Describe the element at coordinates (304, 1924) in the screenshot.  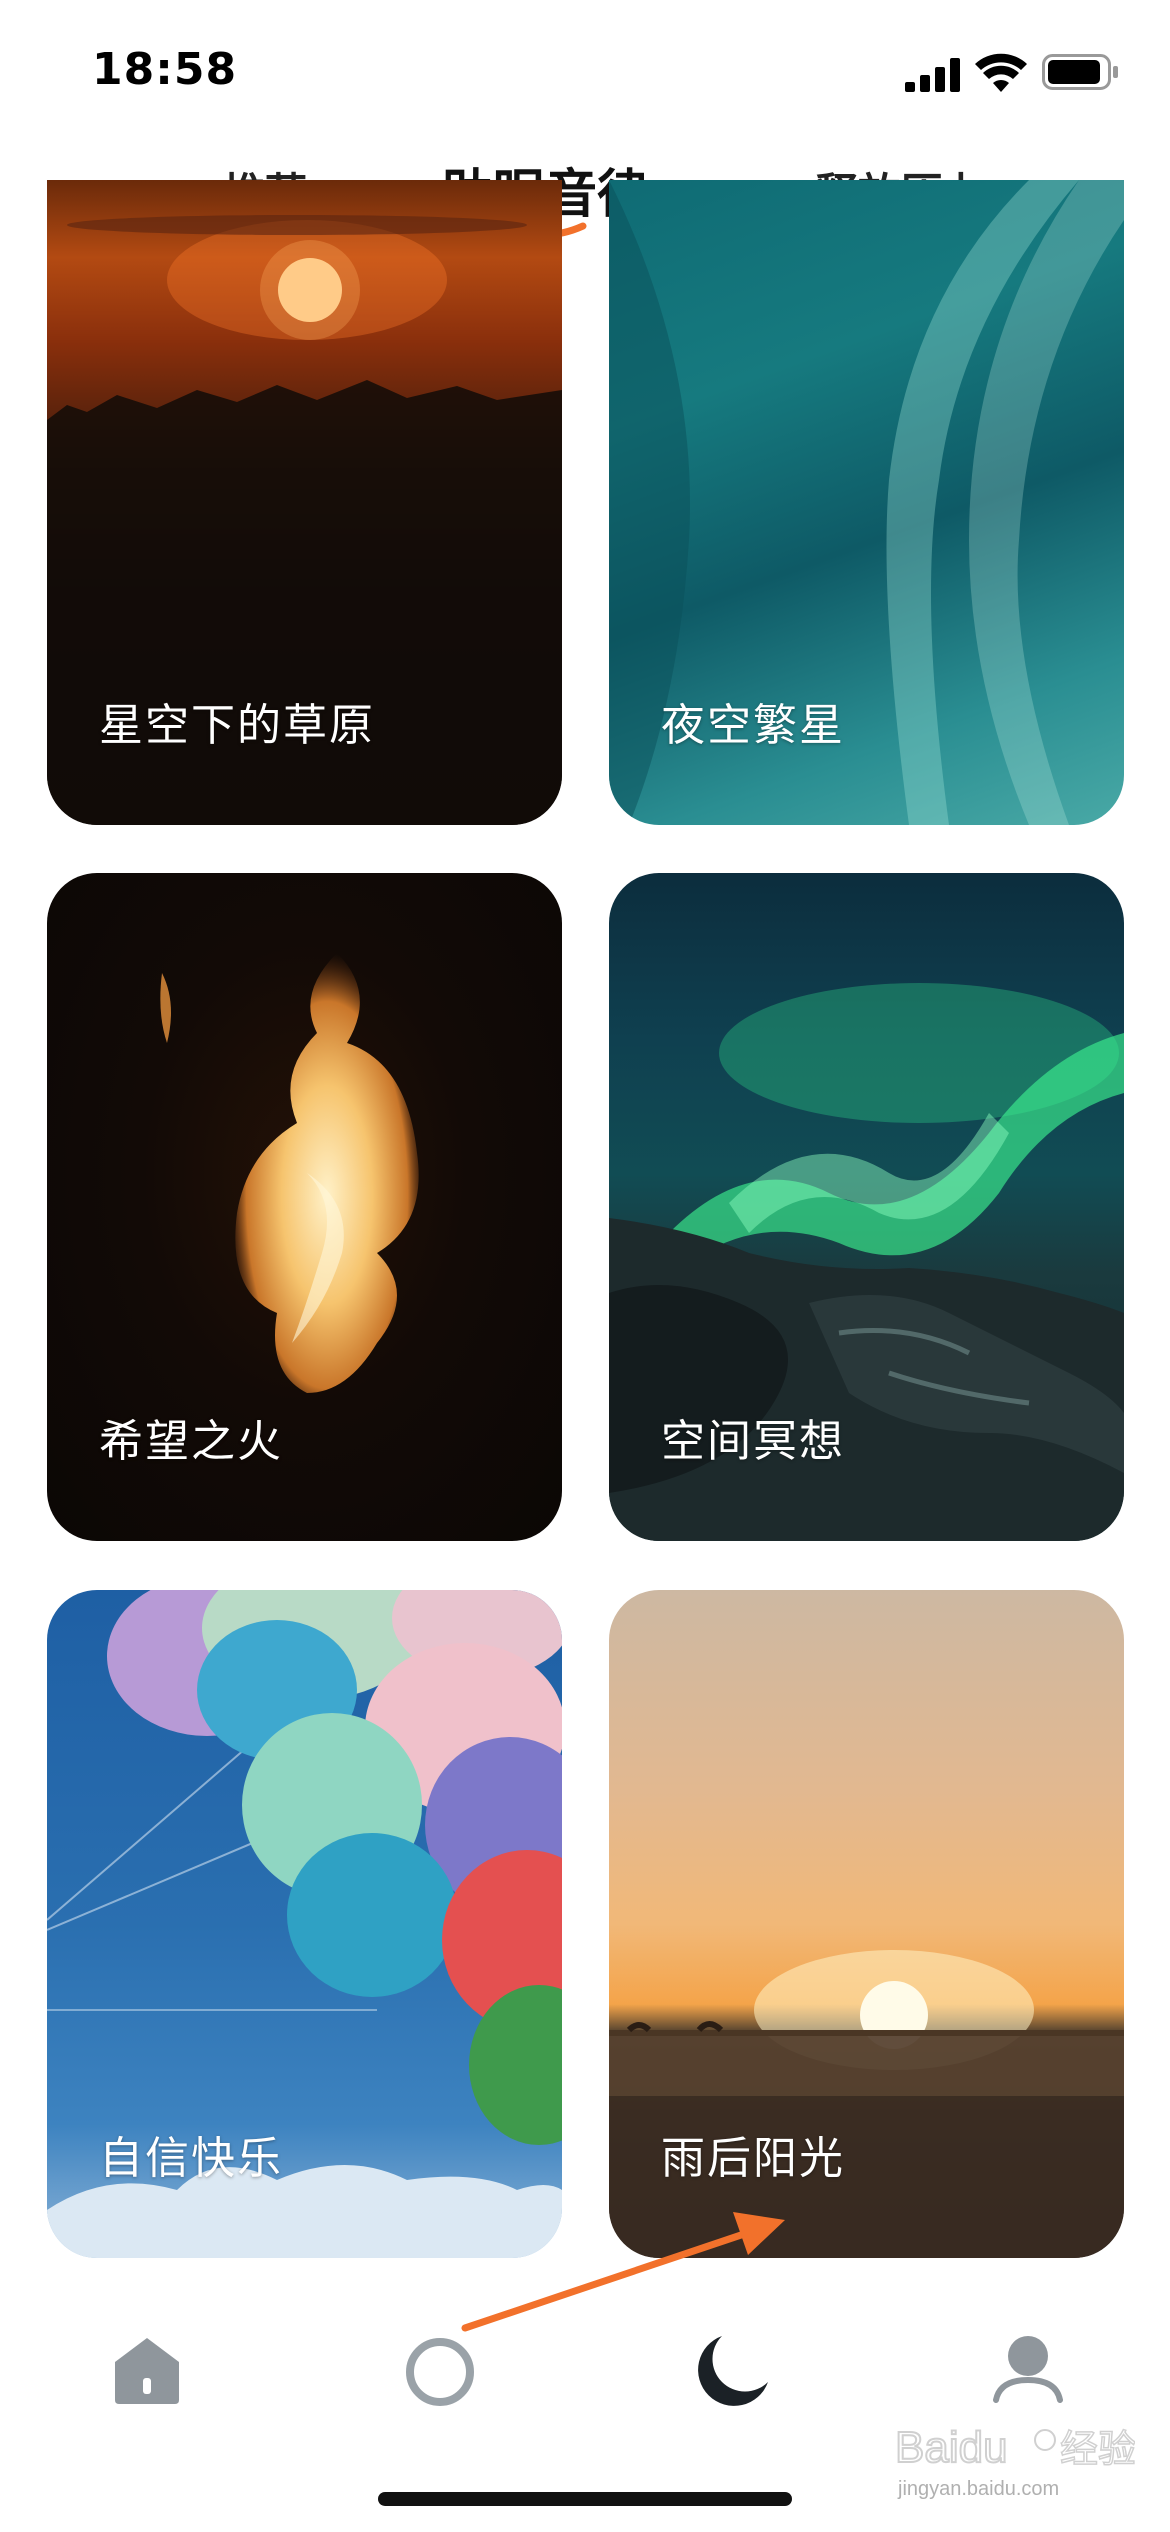
I see `card-confident-happy: 自信快乐` at that location.